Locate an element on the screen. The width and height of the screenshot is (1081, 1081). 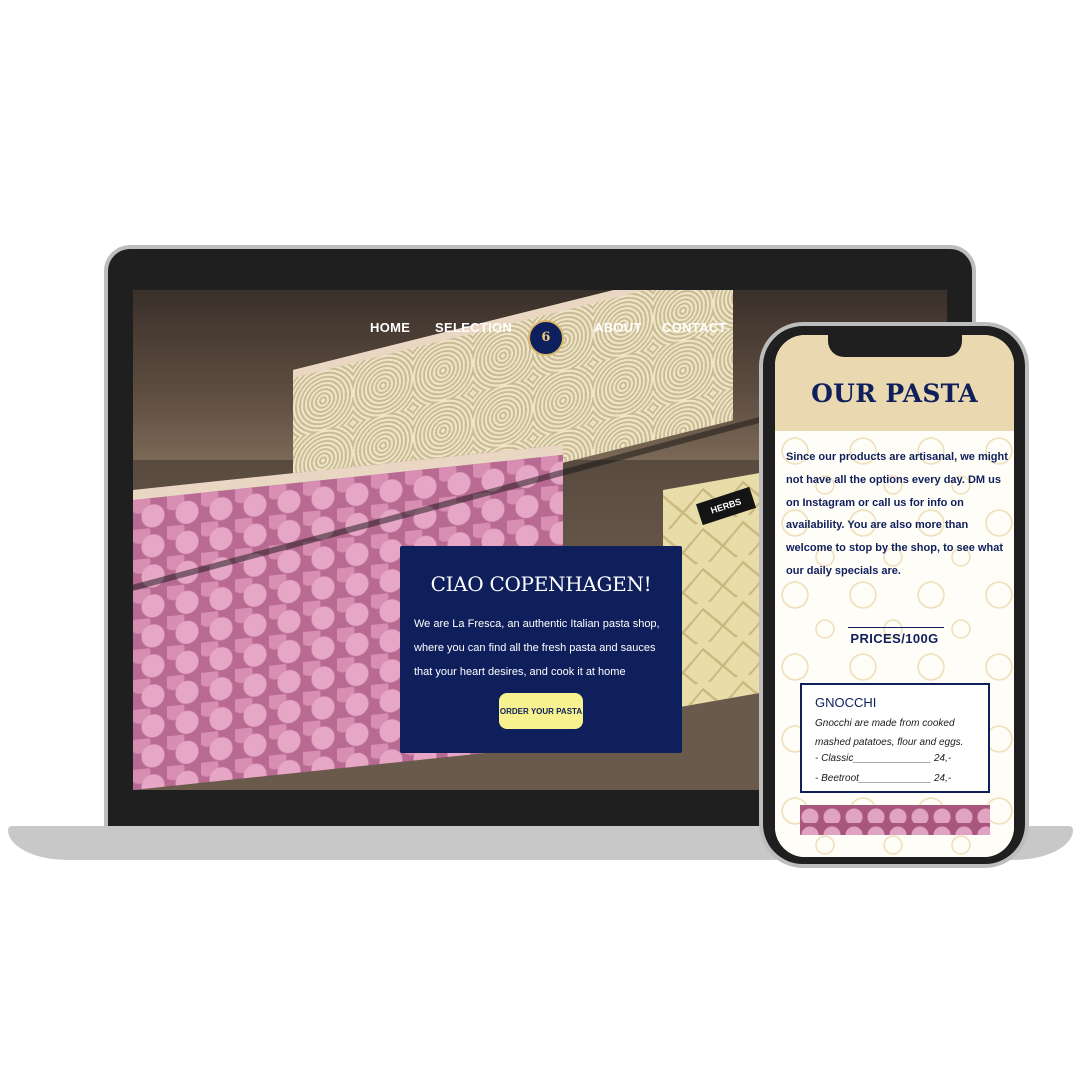
price-row-classic: - Classic______________ 24,- is located at coordinates (883, 758).